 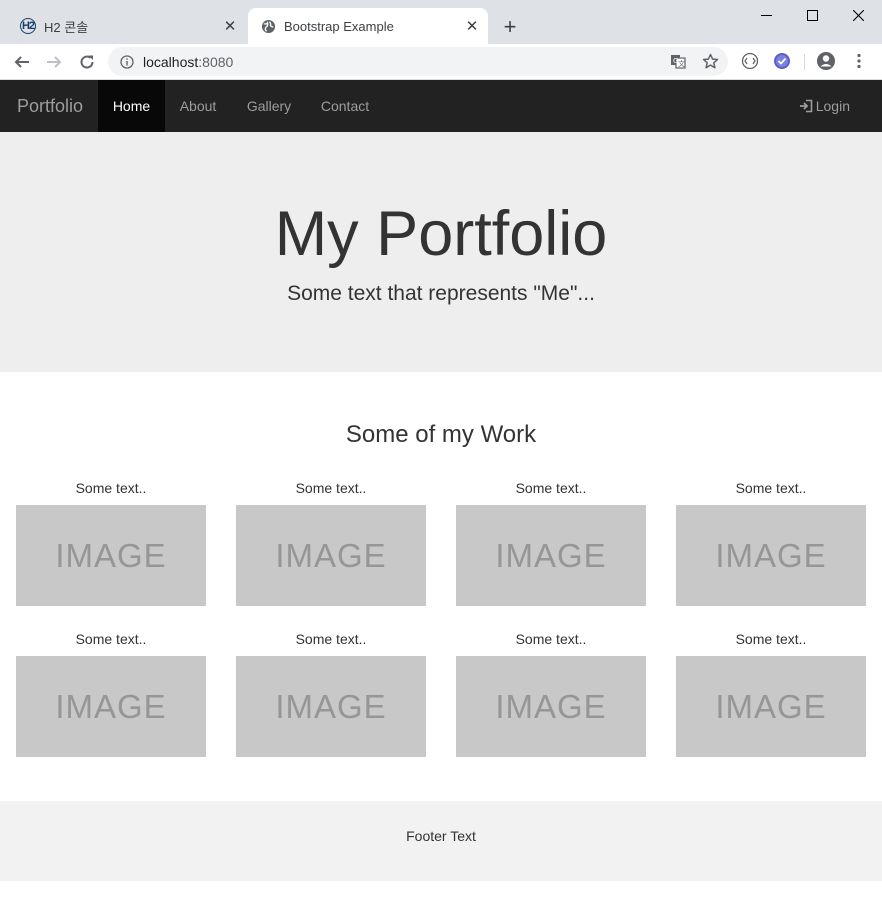 What do you see at coordinates (28, 26) in the screenshot?
I see `h2-logo-icon: H2` at bounding box center [28, 26].